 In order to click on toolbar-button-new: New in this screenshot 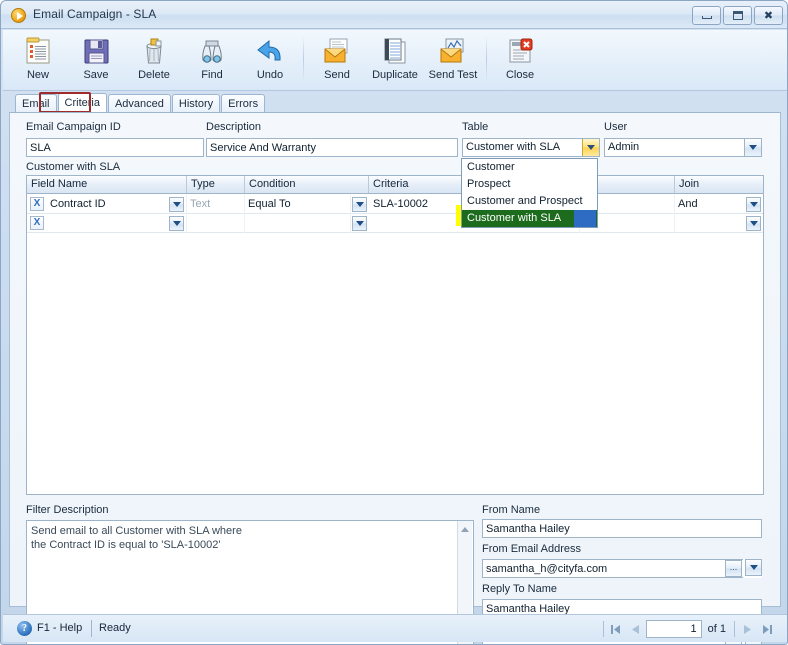, I will do `click(38, 61)`.